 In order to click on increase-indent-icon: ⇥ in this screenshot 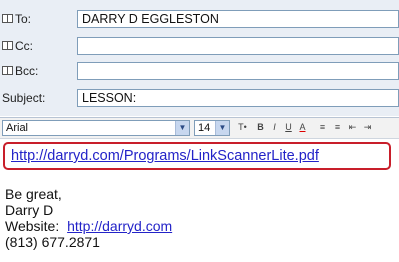, I will do `click(367, 127)`.